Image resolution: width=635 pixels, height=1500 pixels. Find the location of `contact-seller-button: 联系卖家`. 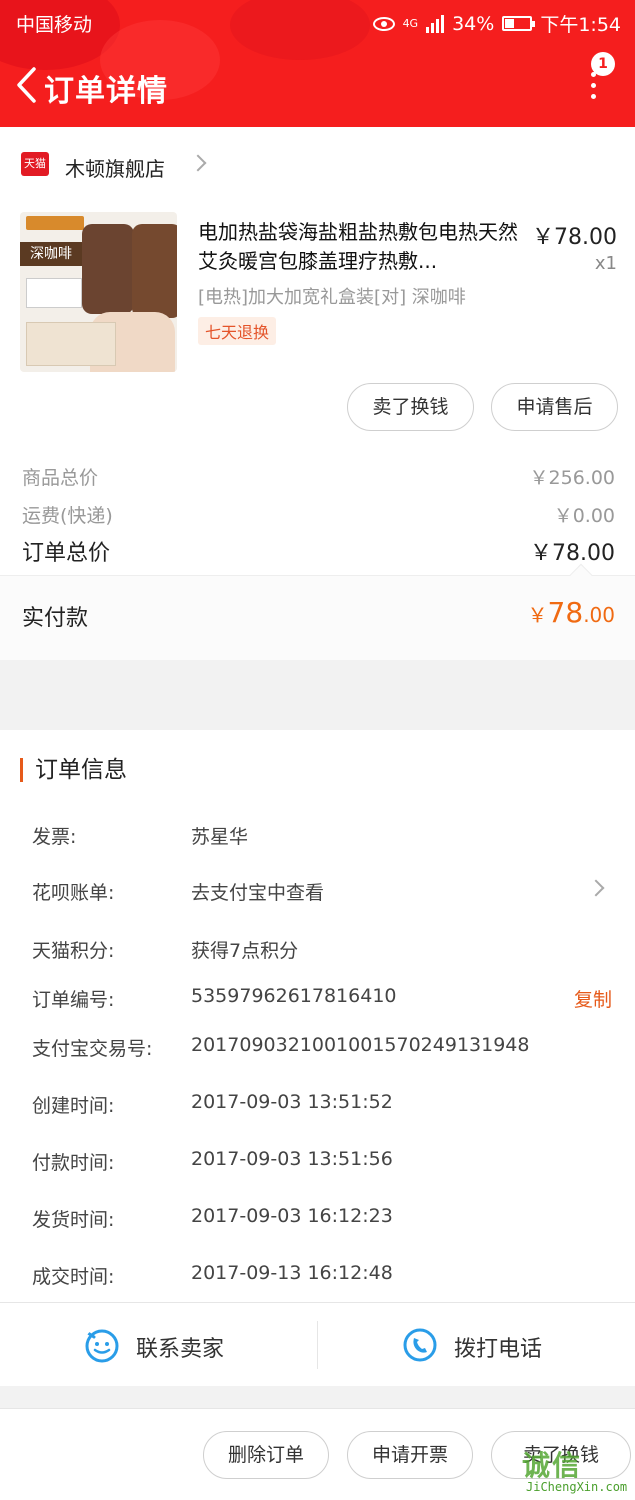

contact-seller-button: 联系卖家 is located at coordinates (158, 1345).